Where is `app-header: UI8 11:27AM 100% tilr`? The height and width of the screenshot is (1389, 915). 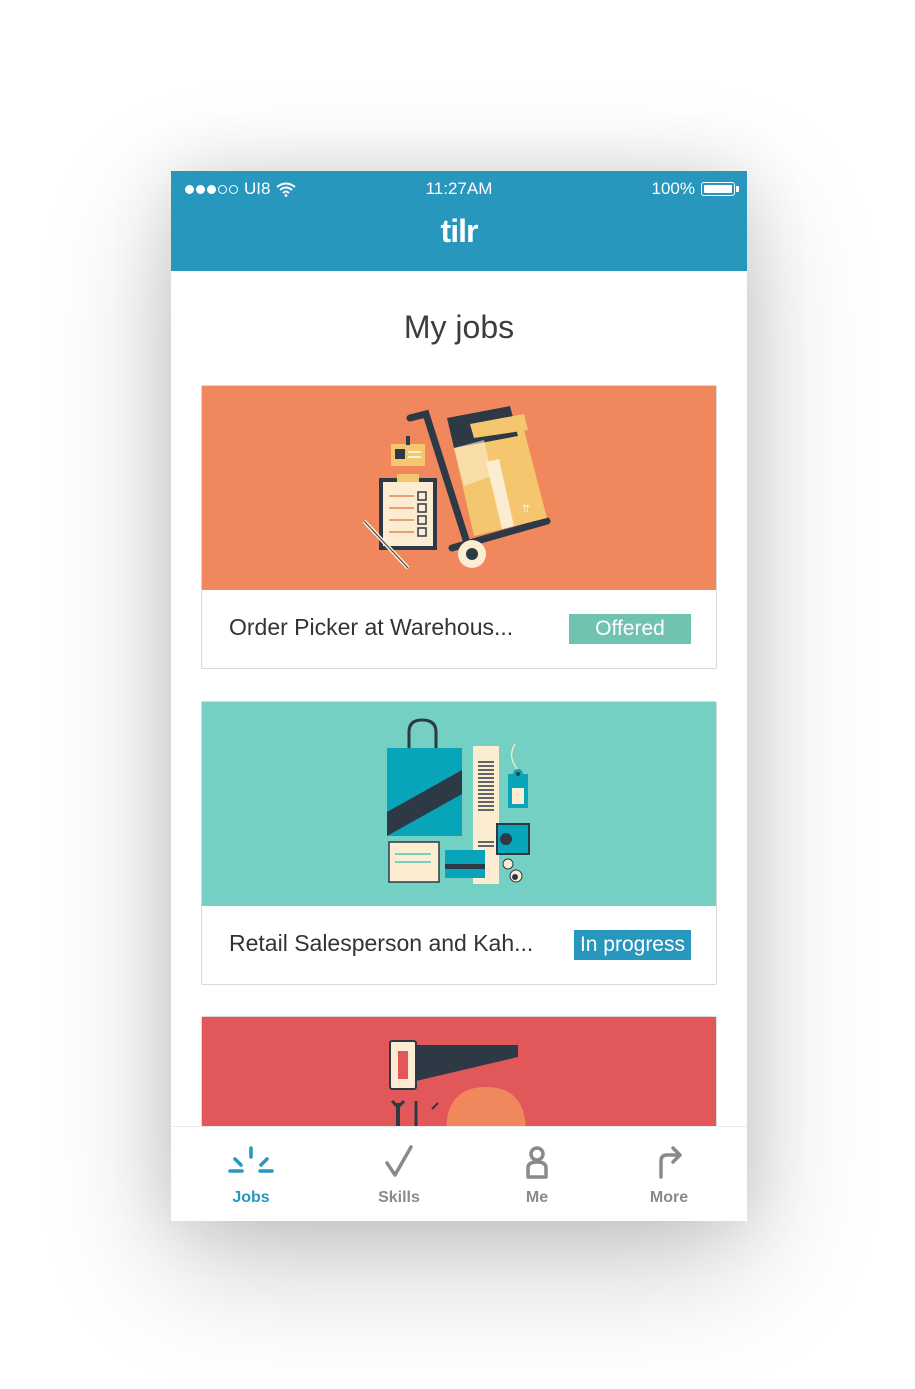
app-header: UI8 11:27AM 100% tilr is located at coordinates (459, 221).